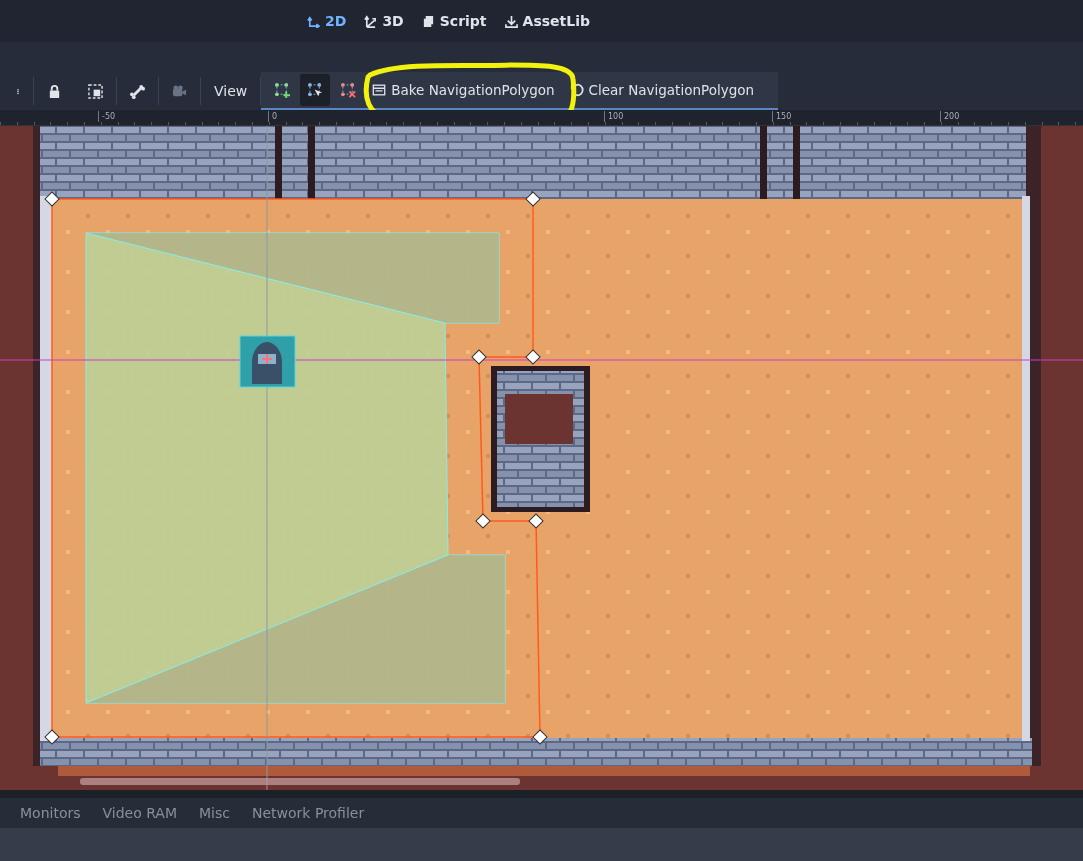 The width and height of the screenshot is (1083, 861). Describe the element at coordinates (214, 813) in the screenshot. I see `bottom-panel-tab: Misc` at that location.